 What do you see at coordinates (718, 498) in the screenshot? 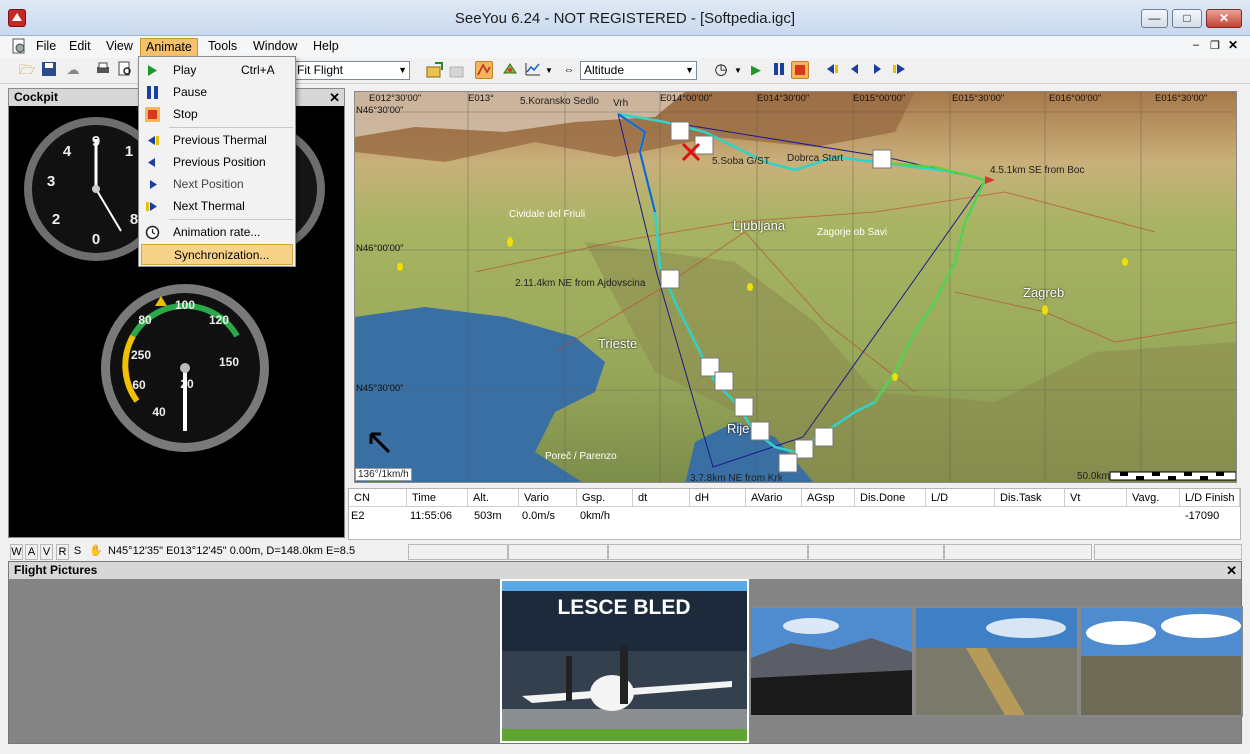
I see `column-header: dH` at bounding box center [718, 498].